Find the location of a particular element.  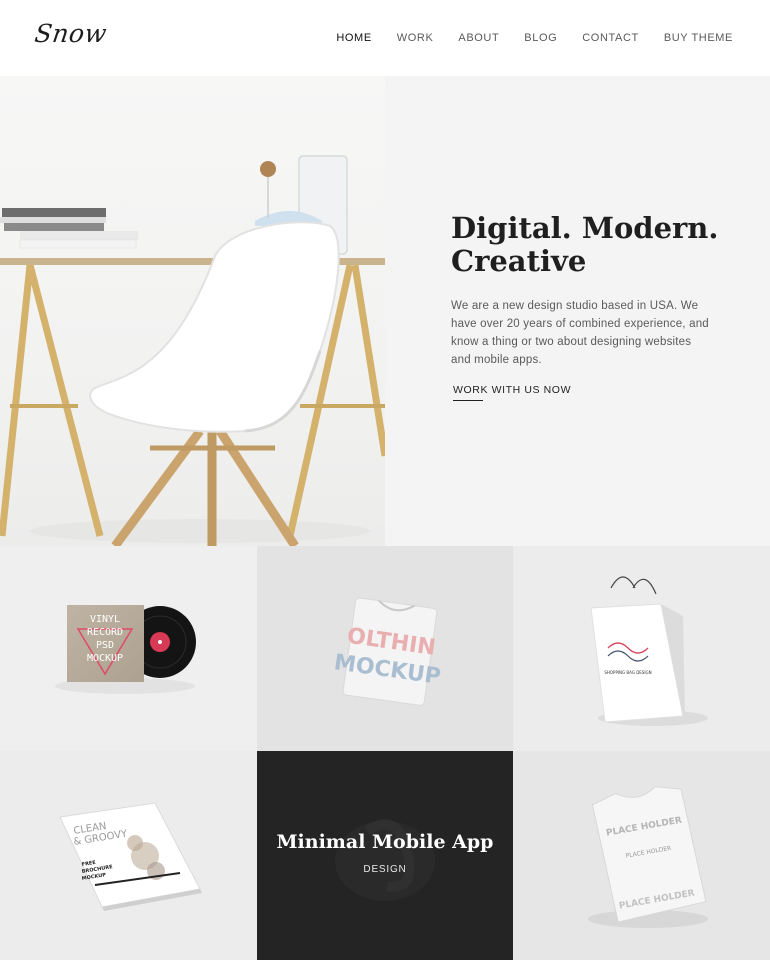

main-nav: HOME WORK ABOUT BLOG CONTACT BUY THEME is located at coordinates (534, 38).